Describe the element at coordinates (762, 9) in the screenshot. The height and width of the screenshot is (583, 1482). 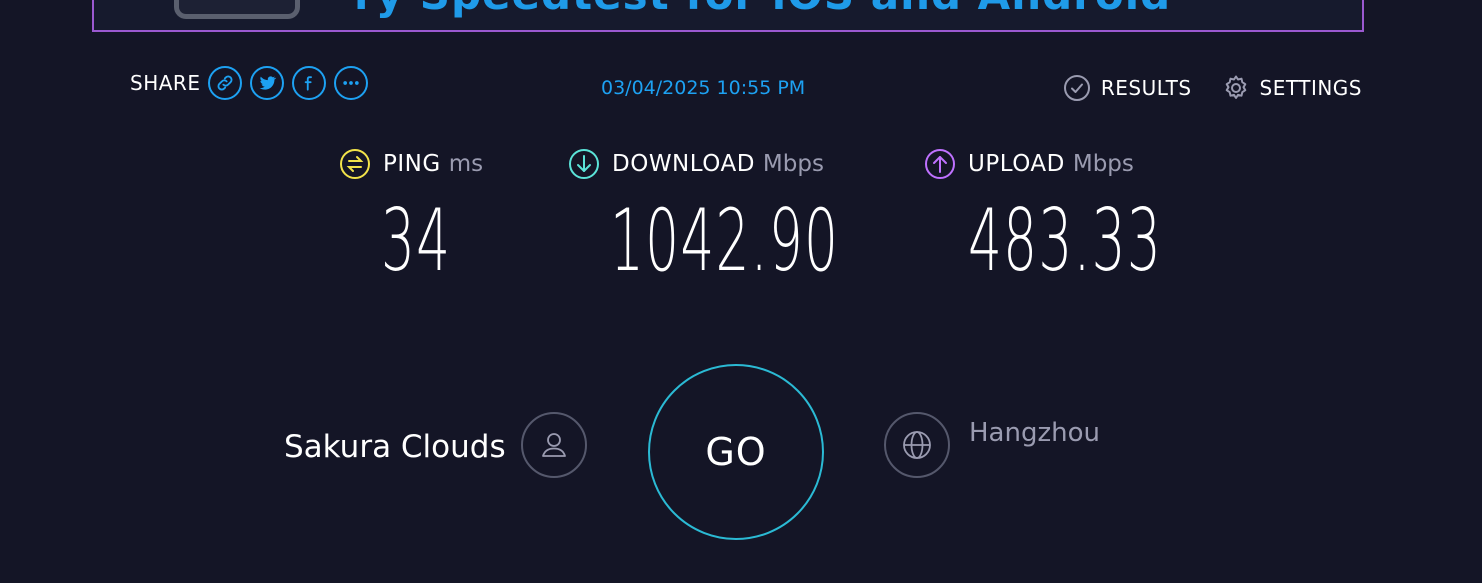
I see `banner-text: ry Speedtest for iOS and Android` at that location.